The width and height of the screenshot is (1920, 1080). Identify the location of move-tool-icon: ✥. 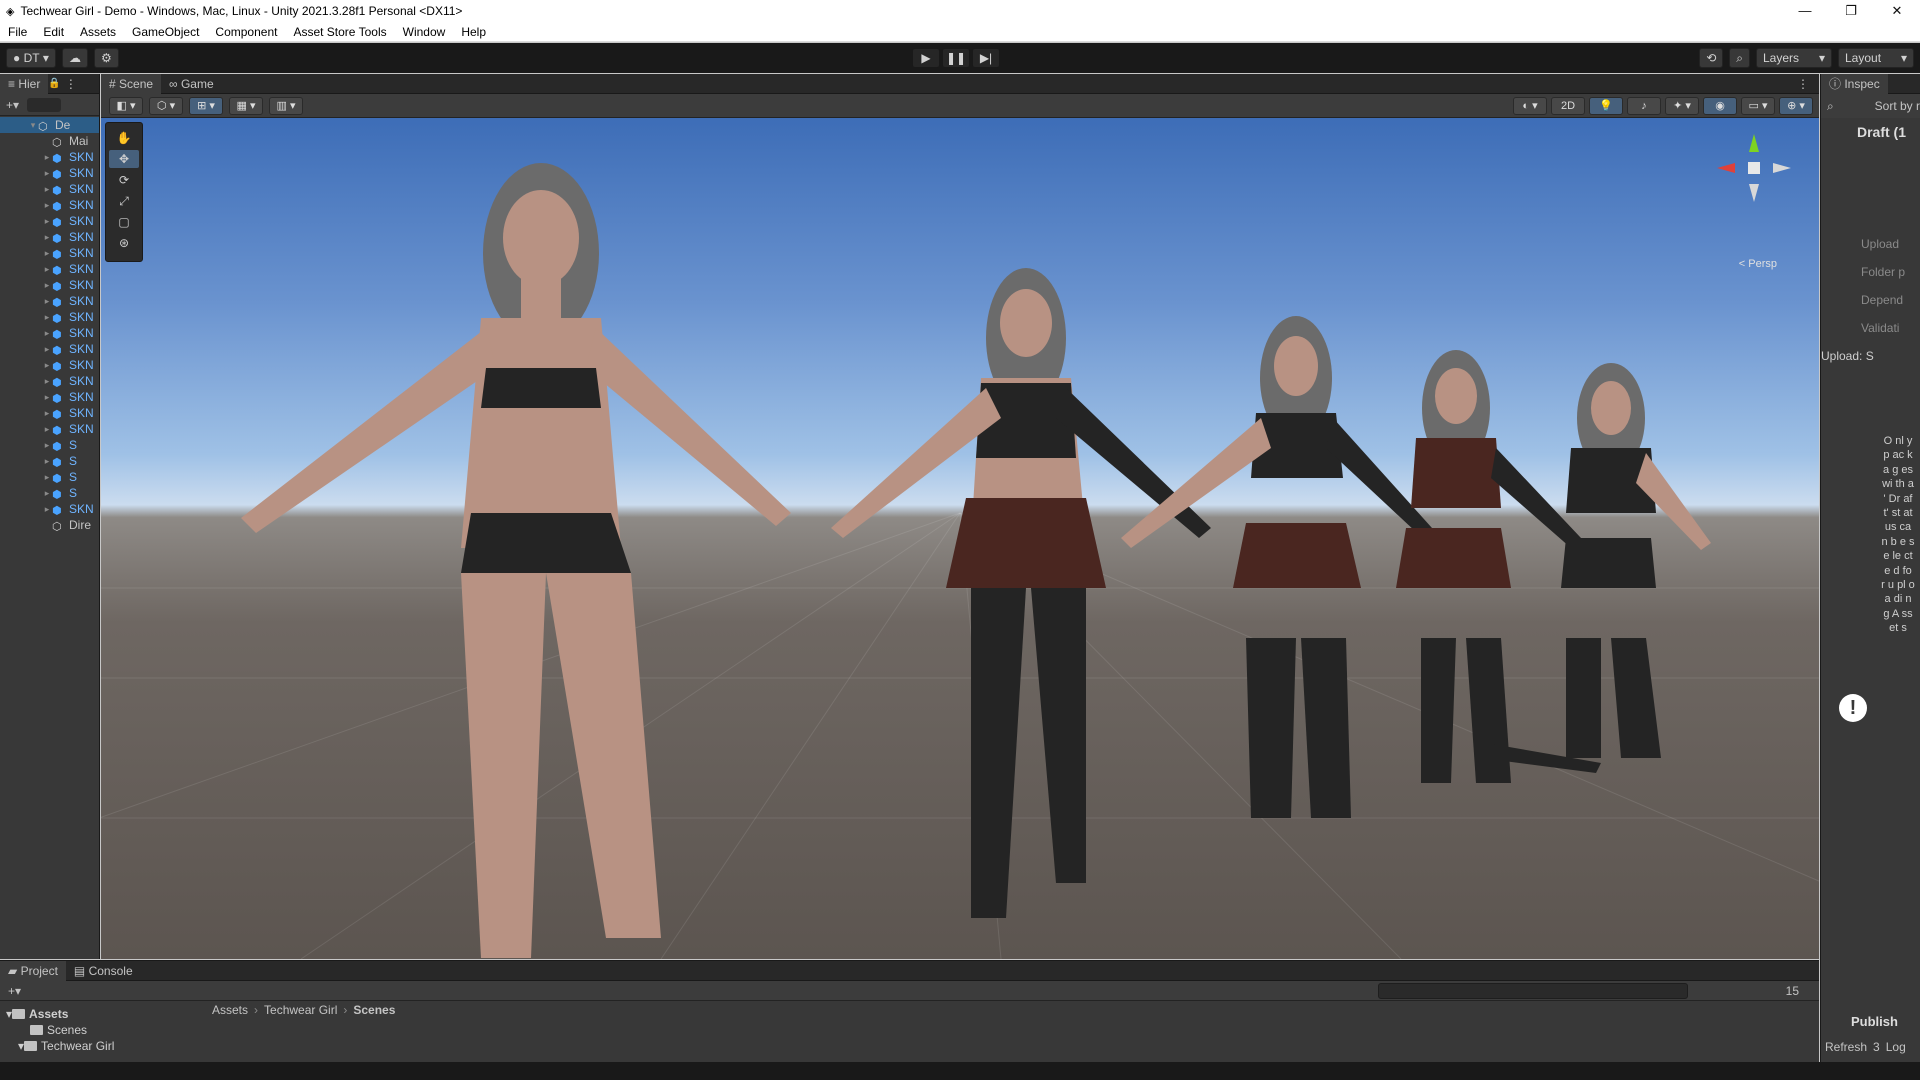
(124, 159).